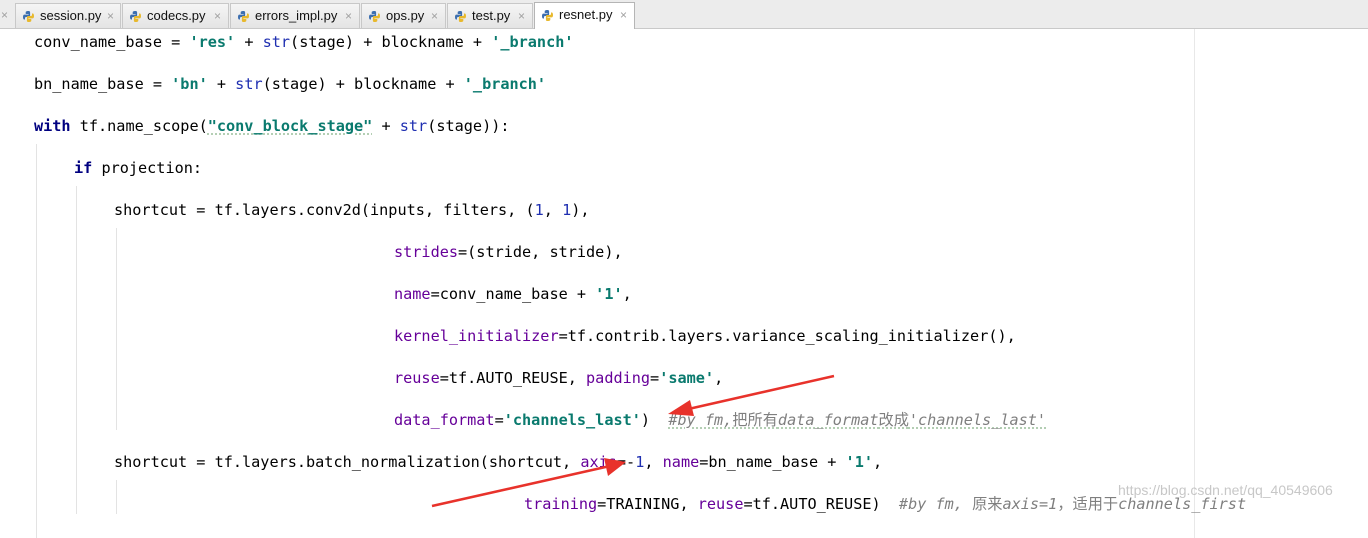 This screenshot has width=1368, height=538. I want to click on watermark: https://blog.csdn.net/qq_40549606, so click(1225, 490).